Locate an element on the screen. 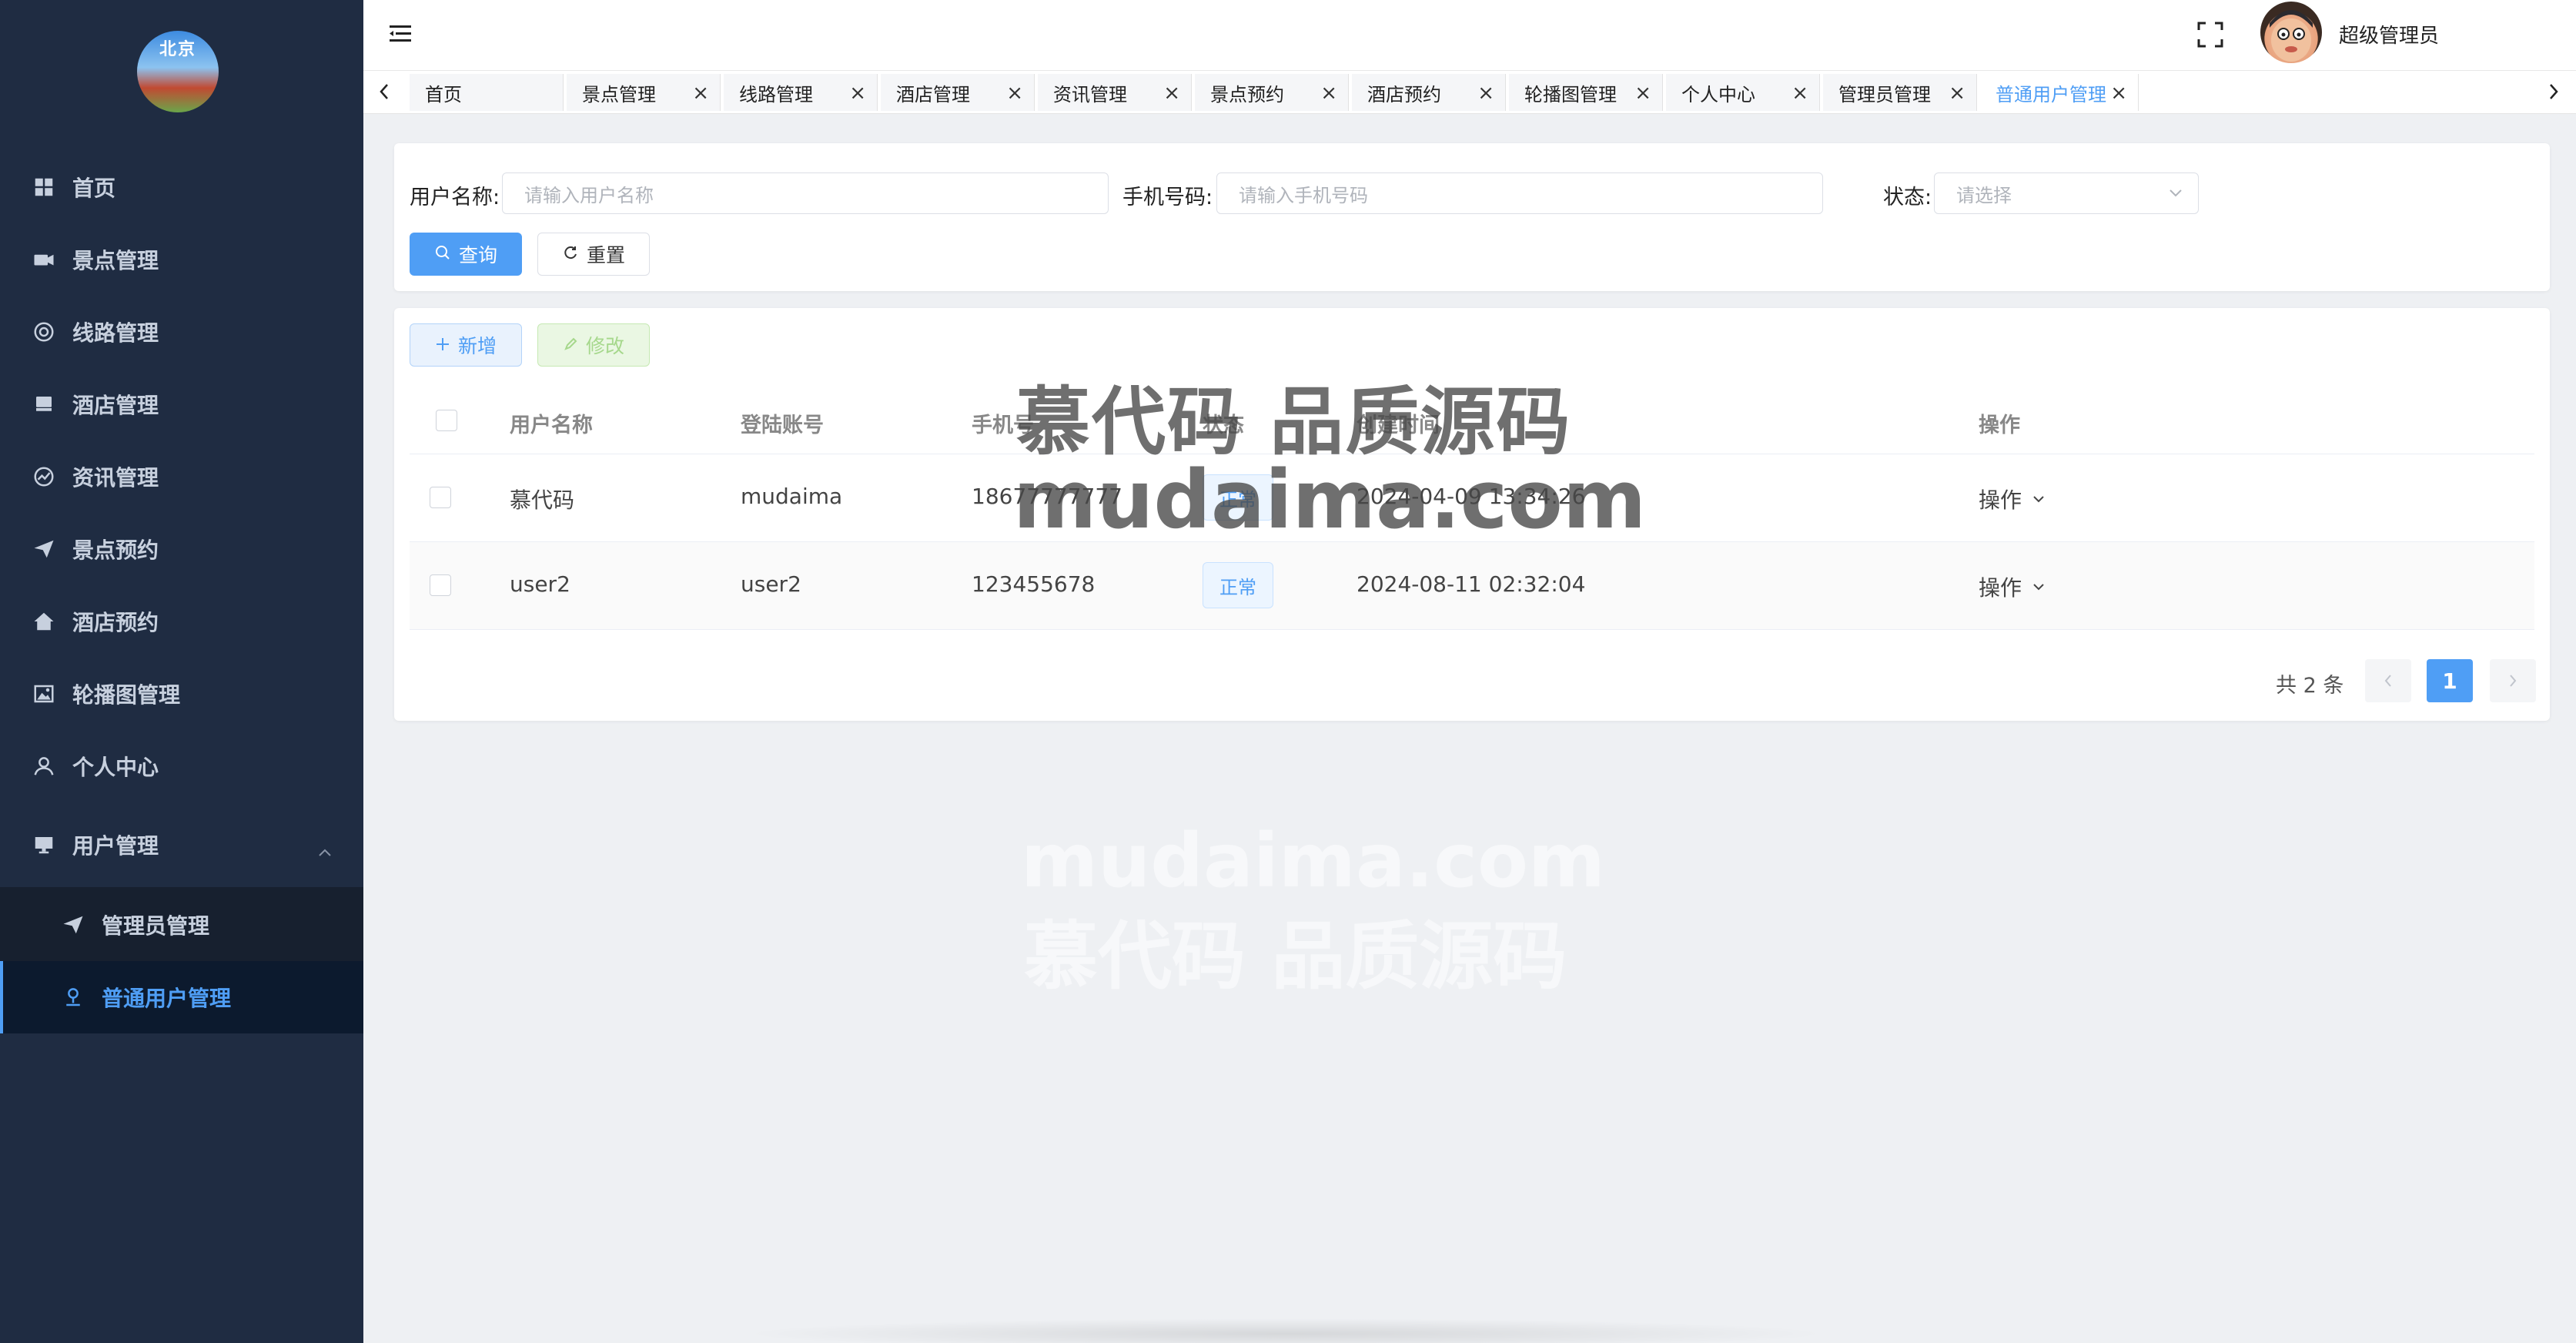 This screenshot has width=2576, height=1343. tab-label: 景点预约 is located at coordinates (1247, 94).